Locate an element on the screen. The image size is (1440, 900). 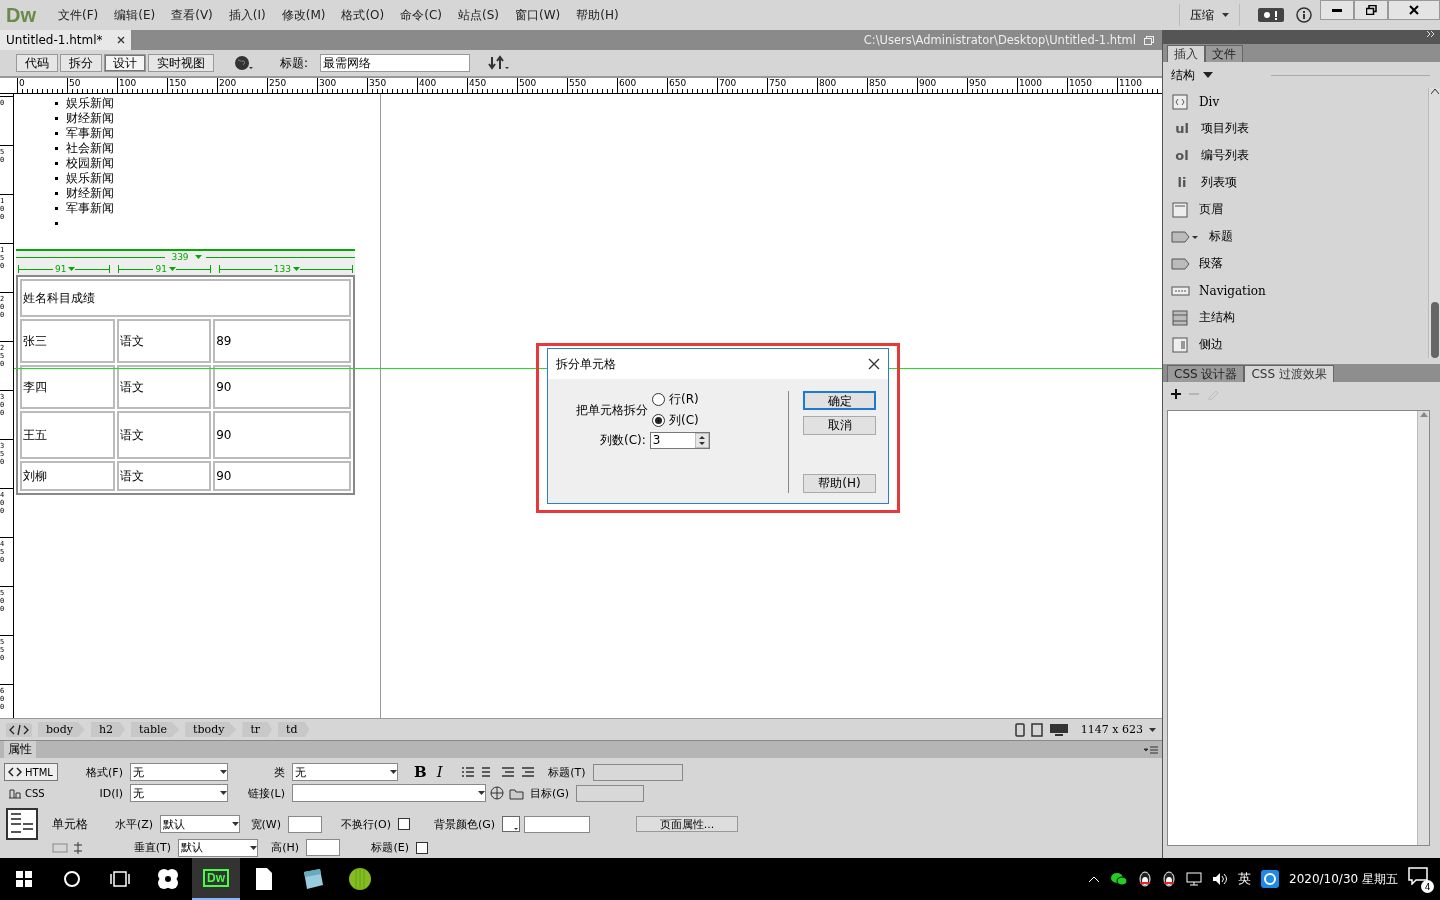
workspace-switcher: 压缩 is located at coordinates (1209, 15).